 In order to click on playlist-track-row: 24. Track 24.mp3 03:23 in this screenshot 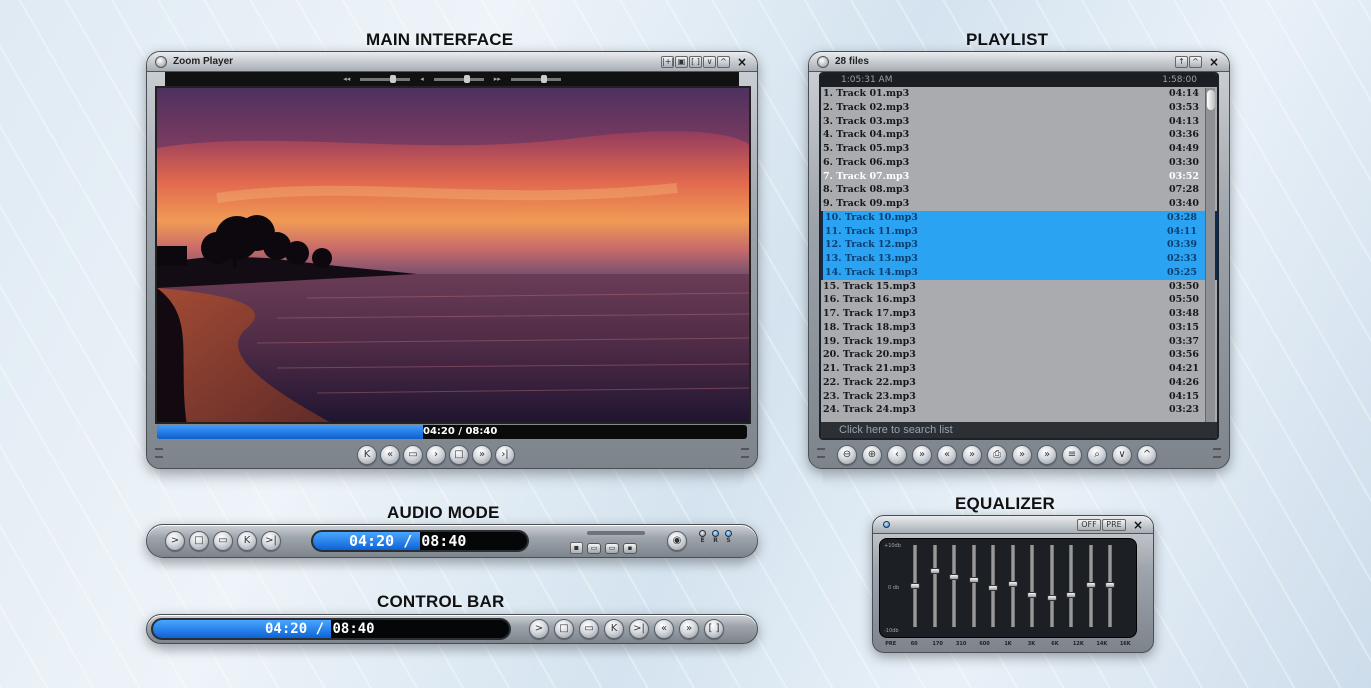, I will do `click(1019, 410)`.